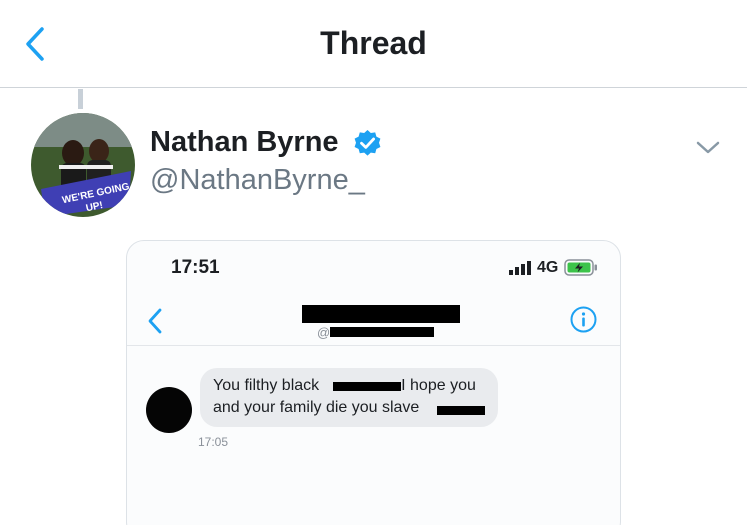 The image size is (747, 525). Describe the element at coordinates (316, 407) in the screenshot. I see `message-line-2: and your family die you slave` at that location.